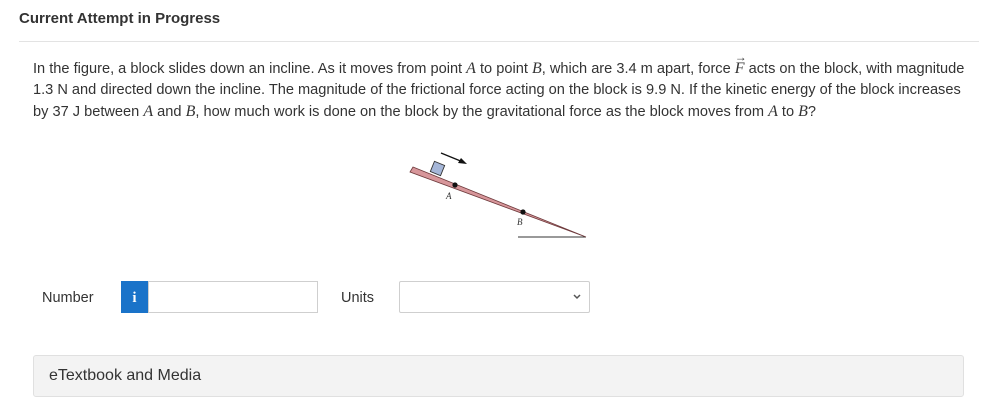  What do you see at coordinates (498, 195) in the screenshot?
I see `incline-figure: A B` at bounding box center [498, 195].